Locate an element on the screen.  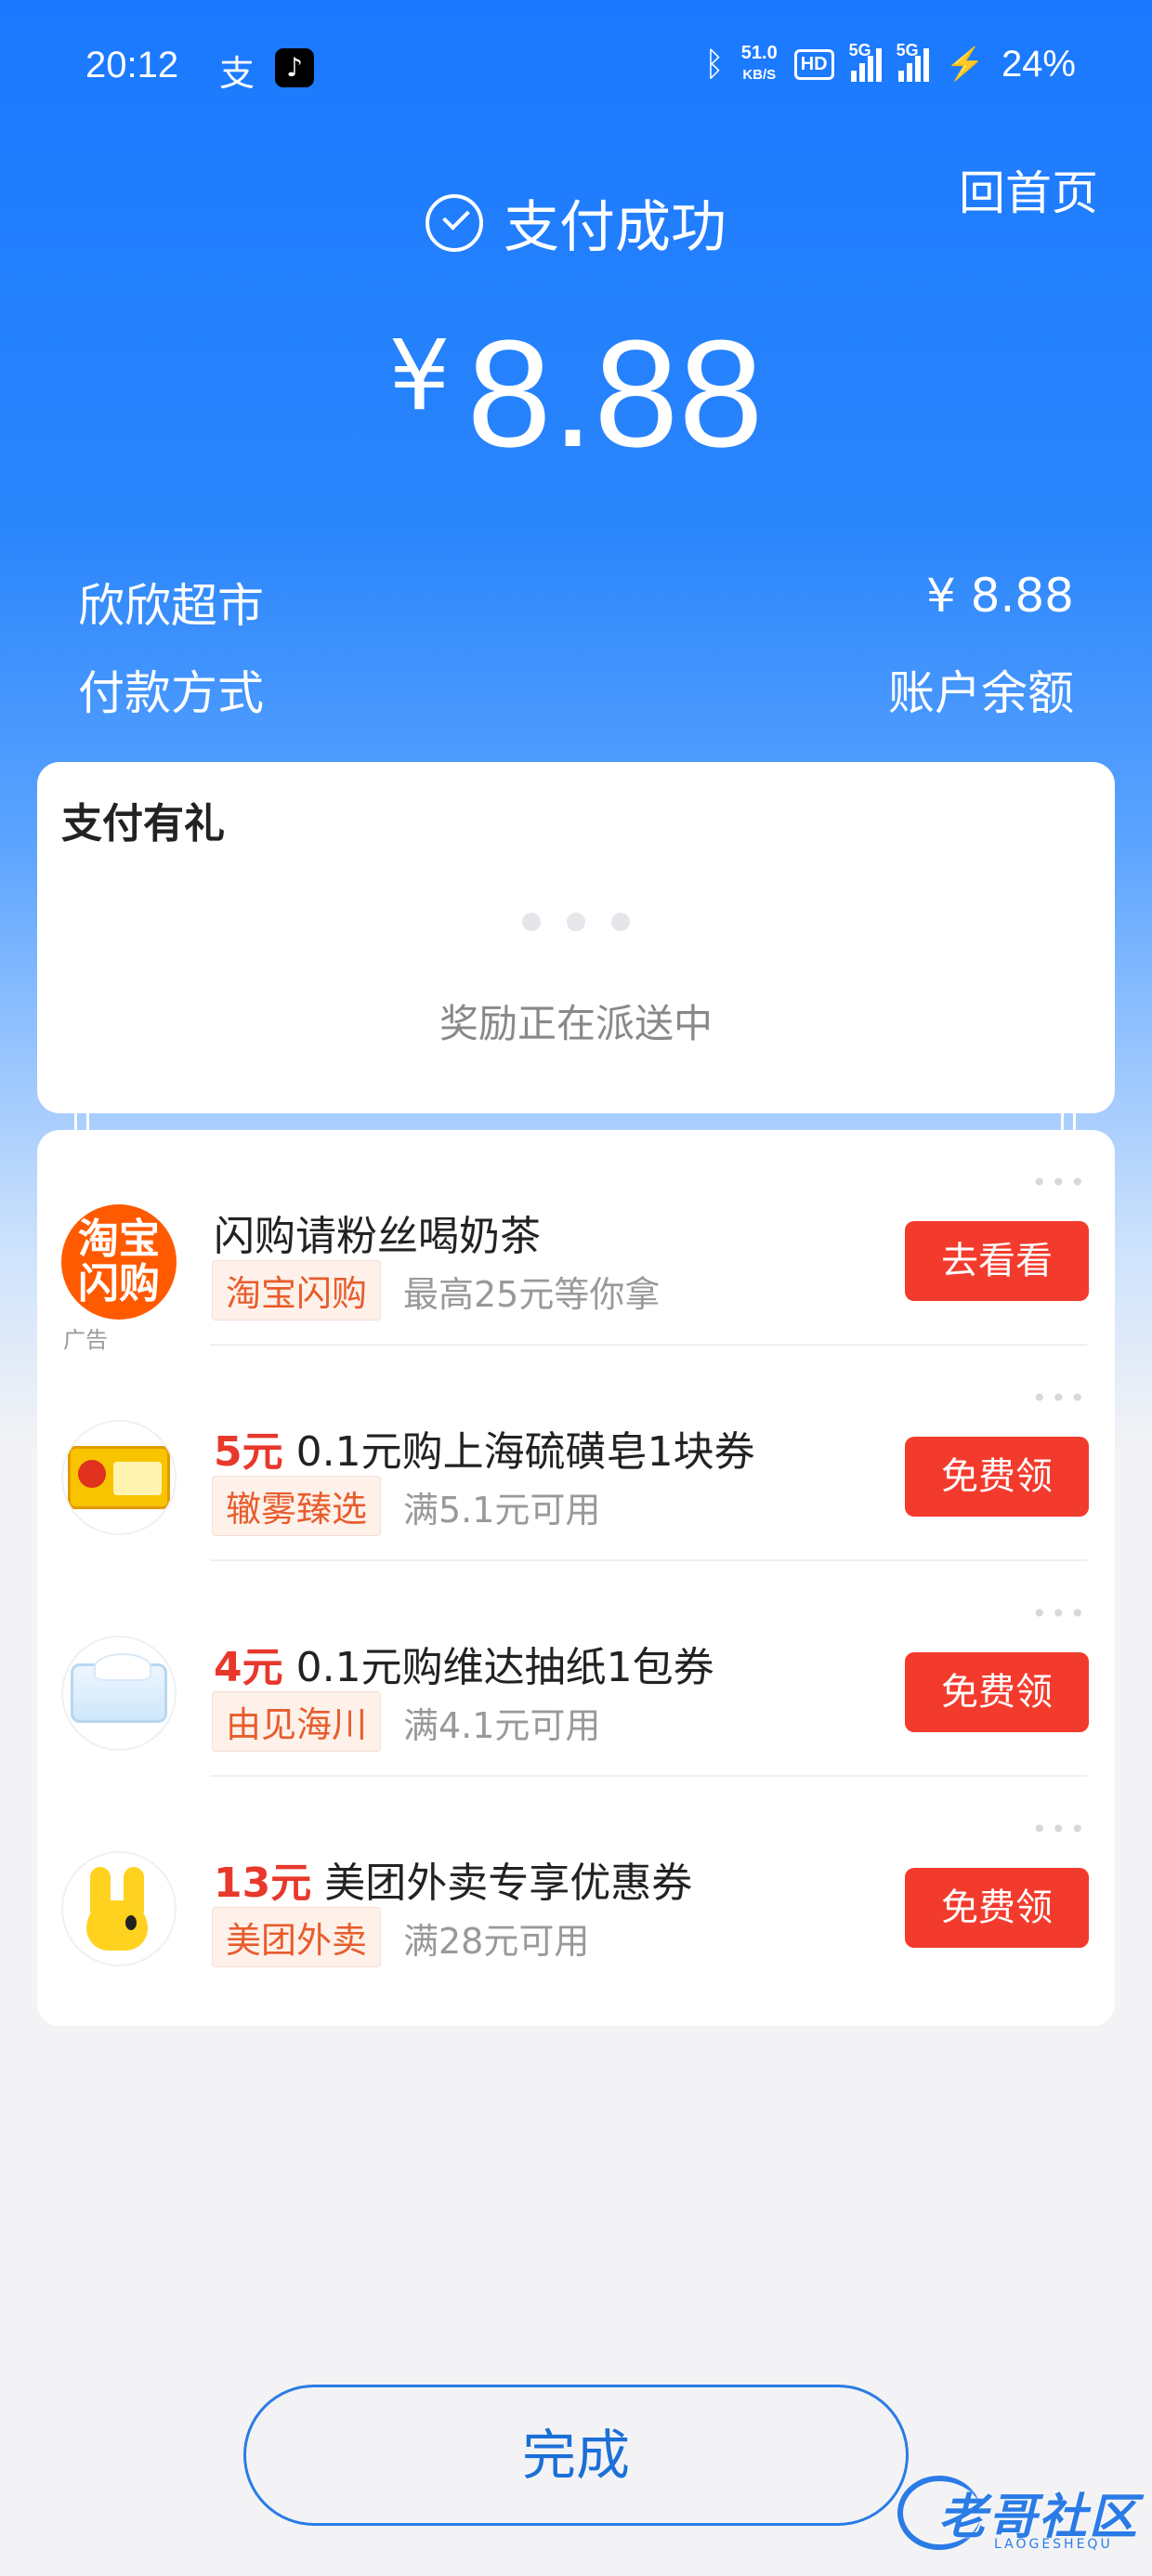
offer-item: ••• 13元 美团外卖专享优惠券 美团外卖 满28元可用 免费领 is located at coordinates (576, 1884).